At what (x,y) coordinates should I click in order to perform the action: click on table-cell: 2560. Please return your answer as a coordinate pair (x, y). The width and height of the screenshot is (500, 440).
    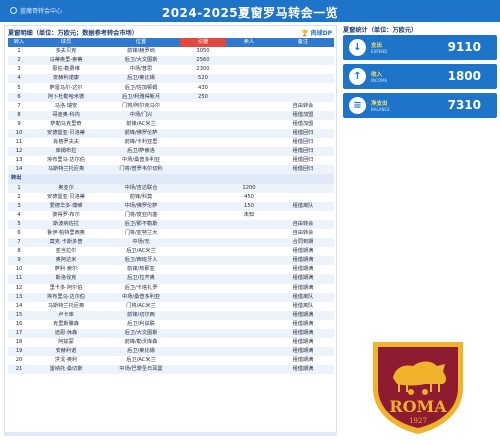
    Looking at the image, I should click on (203, 61).